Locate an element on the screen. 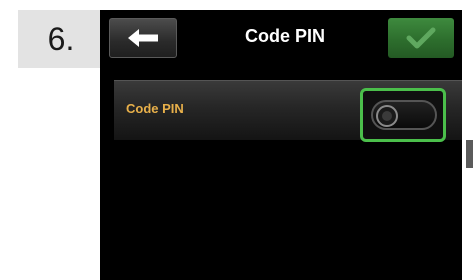 This screenshot has height=280, width=473. step-number: 6. is located at coordinates (61, 38).